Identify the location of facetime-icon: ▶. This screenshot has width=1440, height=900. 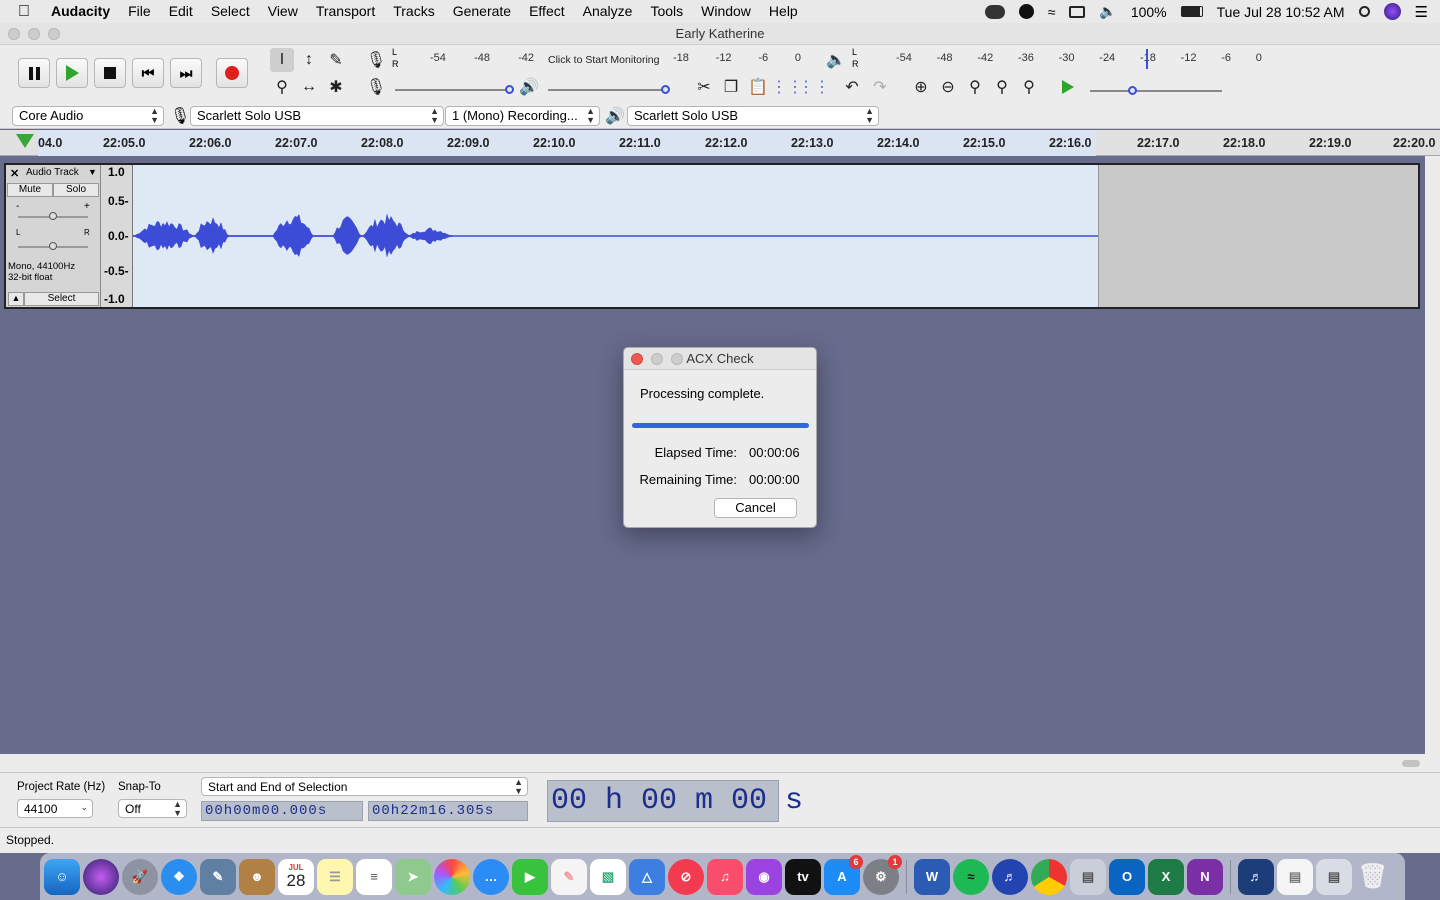
(530, 876).